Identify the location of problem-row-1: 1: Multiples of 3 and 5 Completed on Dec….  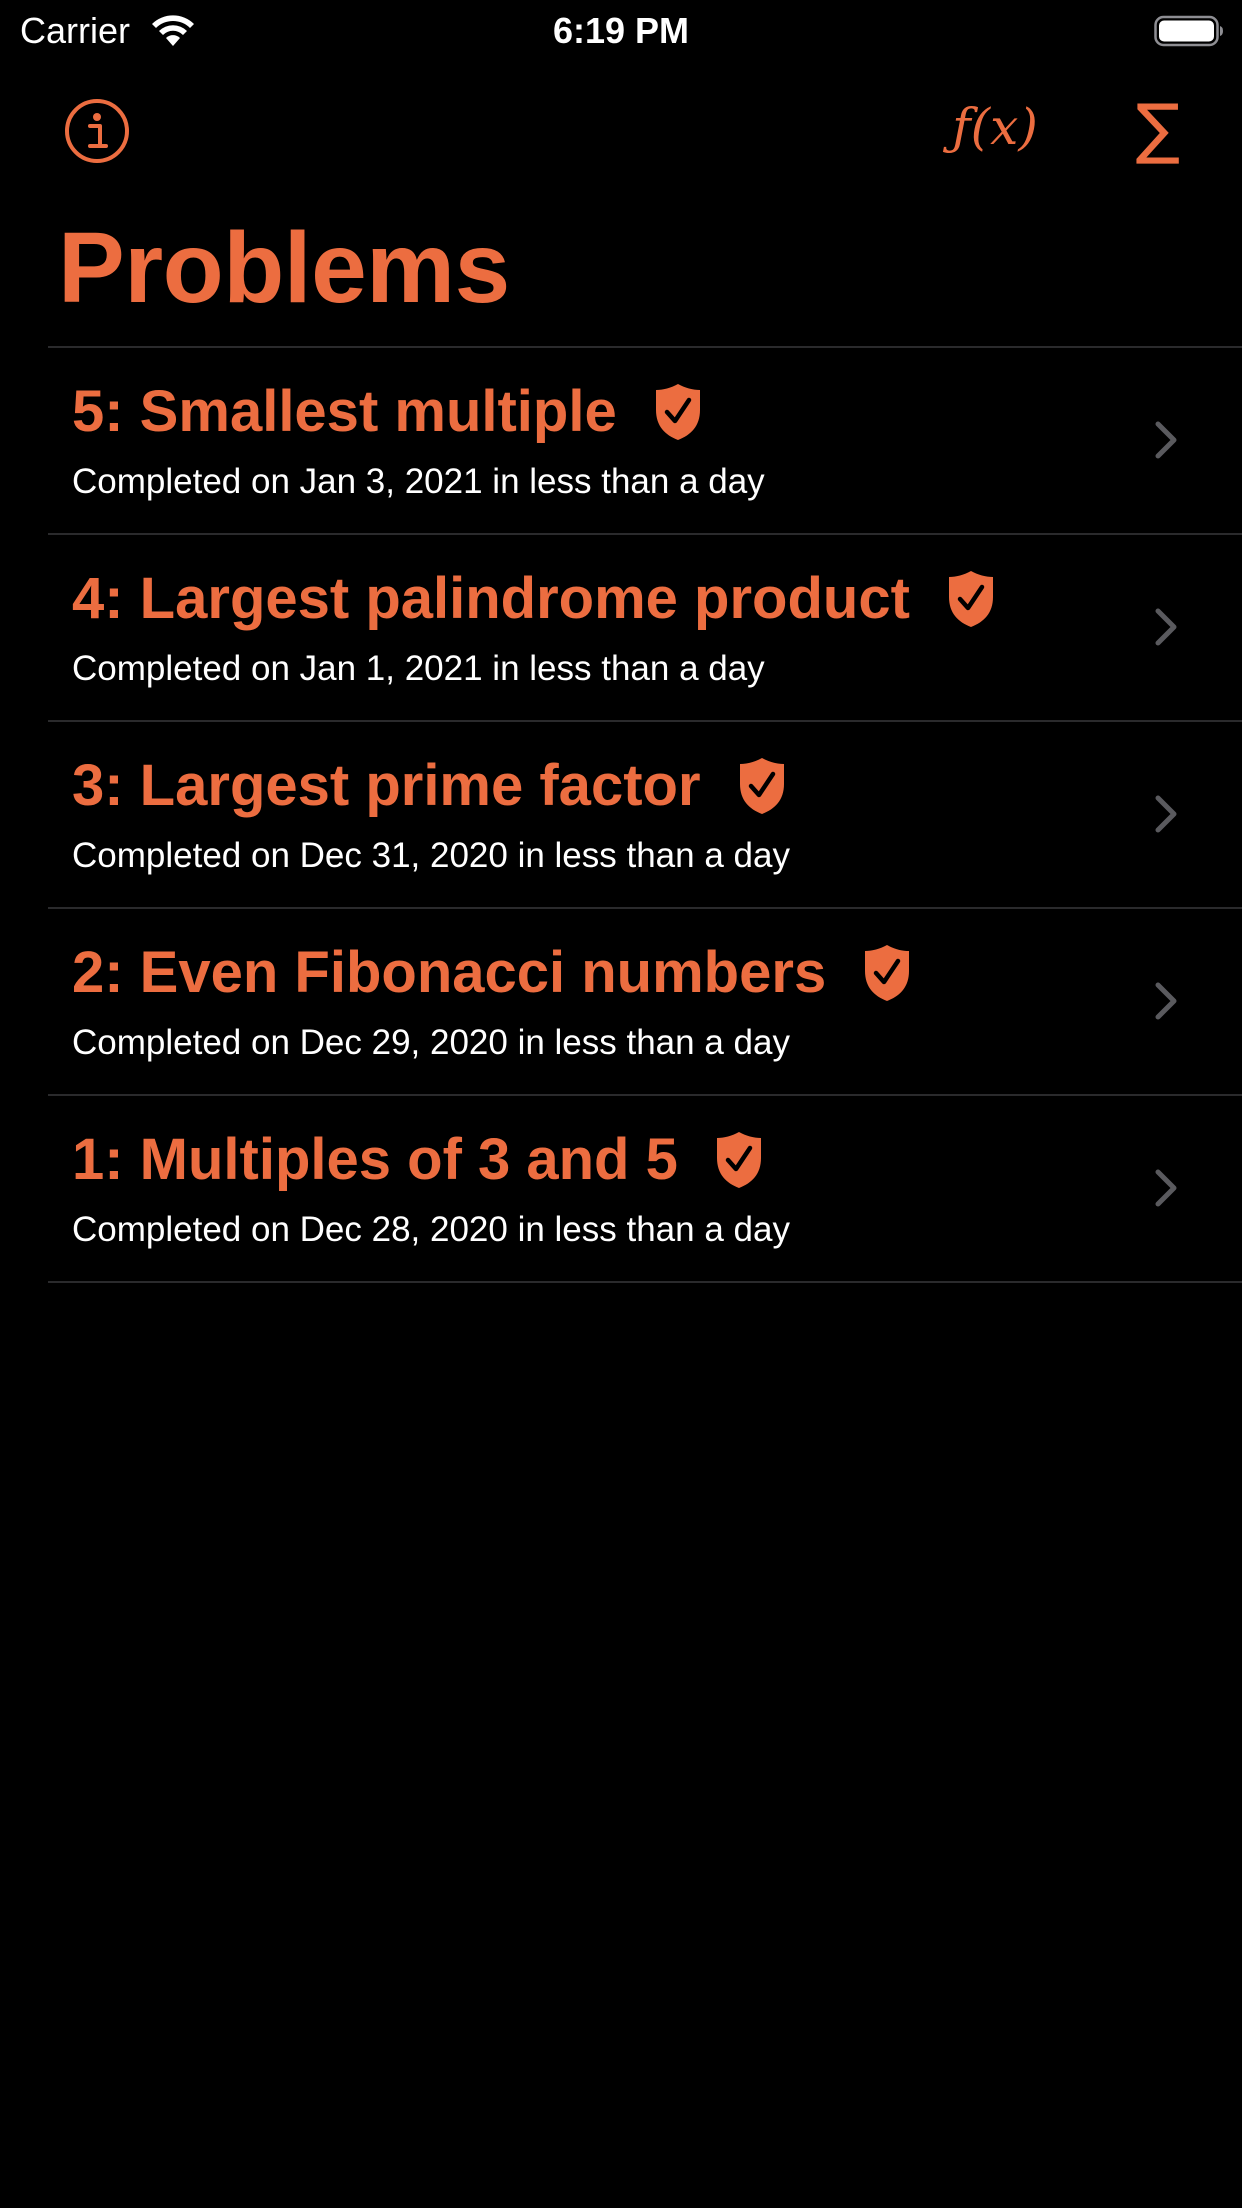
(645, 1189).